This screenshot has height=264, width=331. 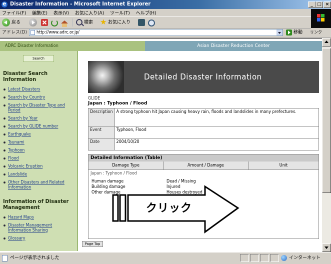 What do you see at coordinates (61, 13) in the screenshot?
I see `menu-view: 表示(V)` at bounding box center [61, 13].